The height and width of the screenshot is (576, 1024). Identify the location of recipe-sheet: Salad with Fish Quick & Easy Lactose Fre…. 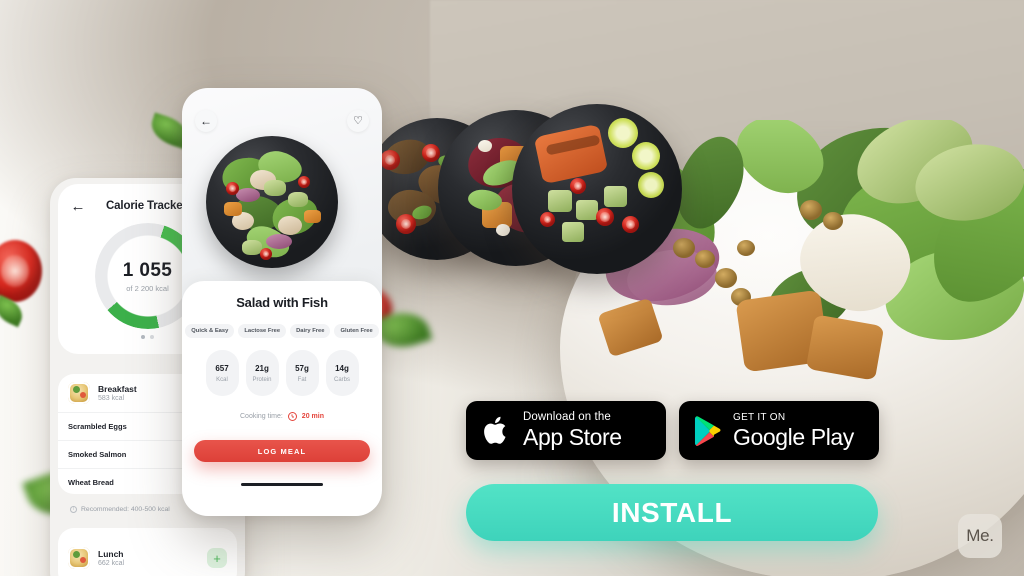
(282, 398).